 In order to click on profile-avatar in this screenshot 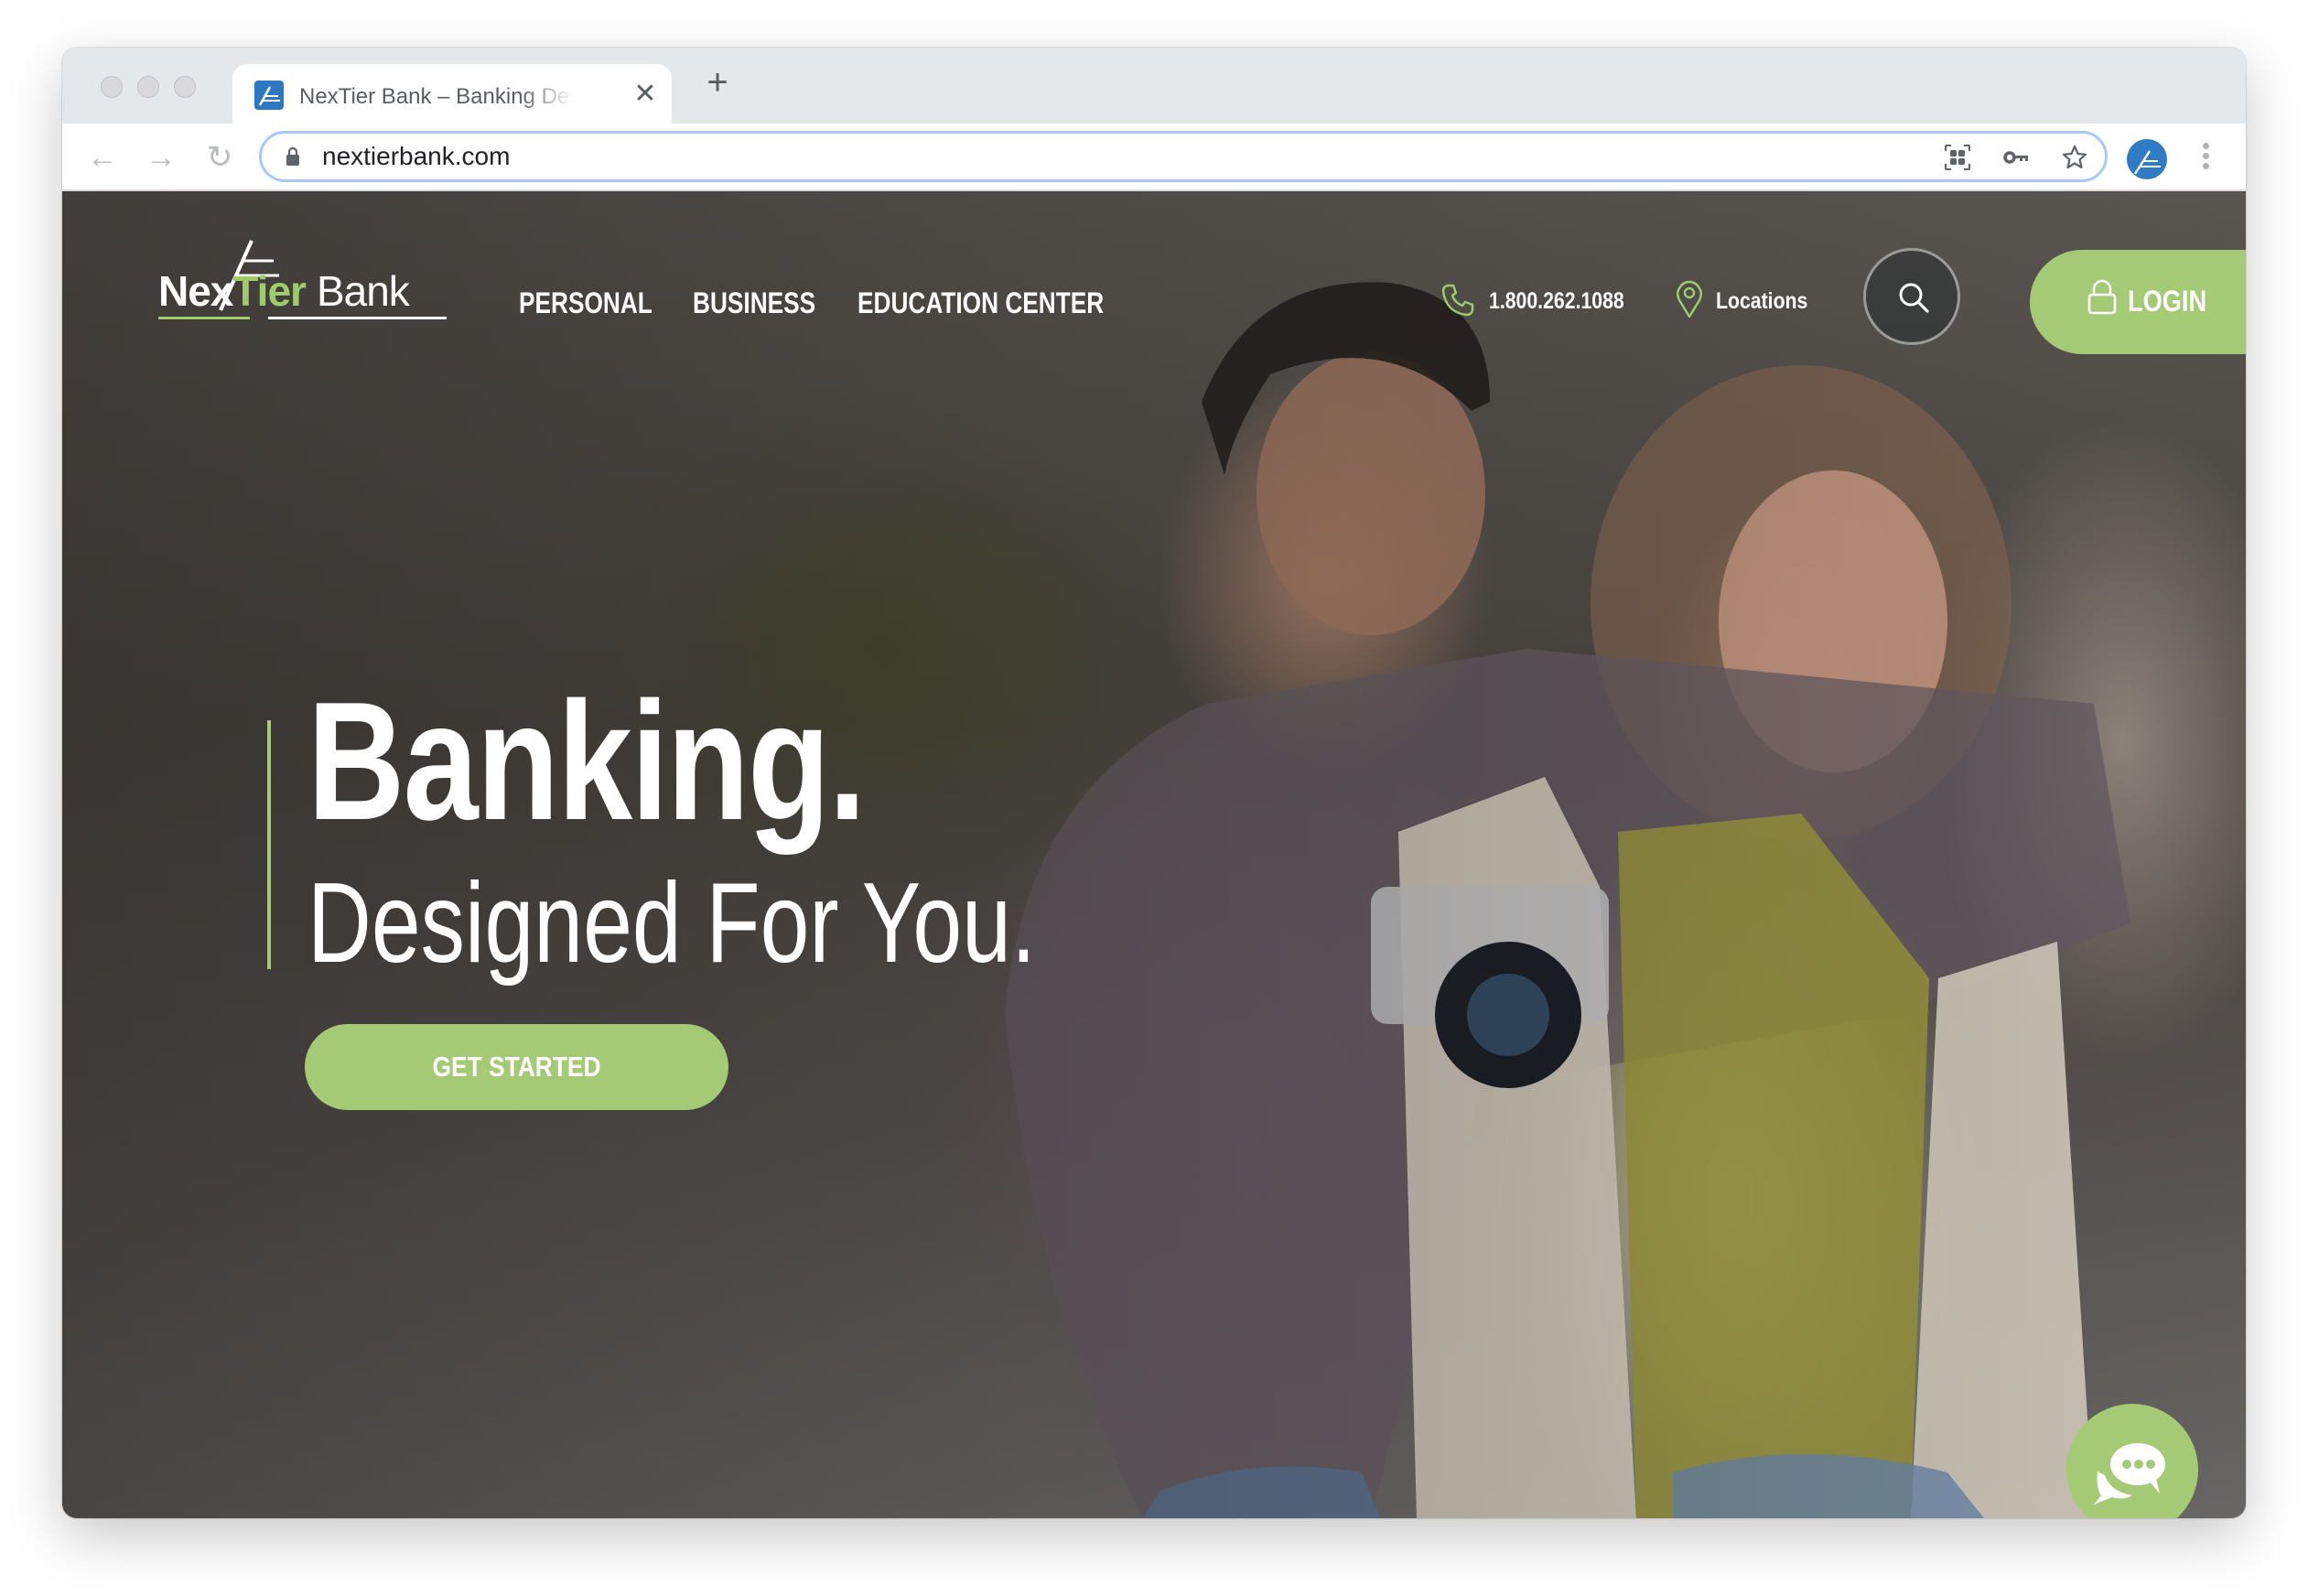, I will do `click(2147, 159)`.